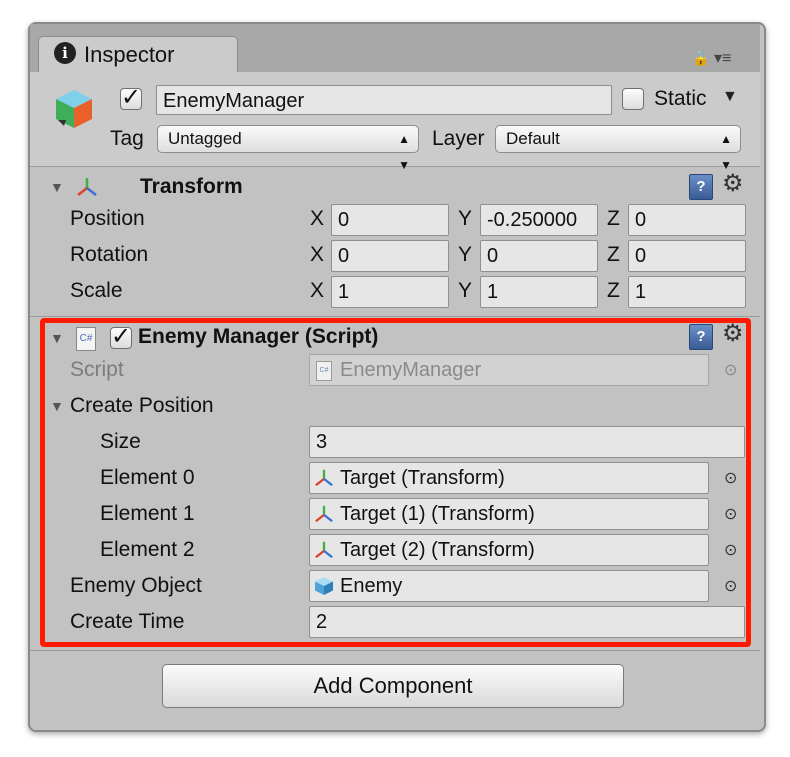  What do you see at coordinates (65, 53) in the screenshot?
I see `info-icon: i` at bounding box center [65, 53].